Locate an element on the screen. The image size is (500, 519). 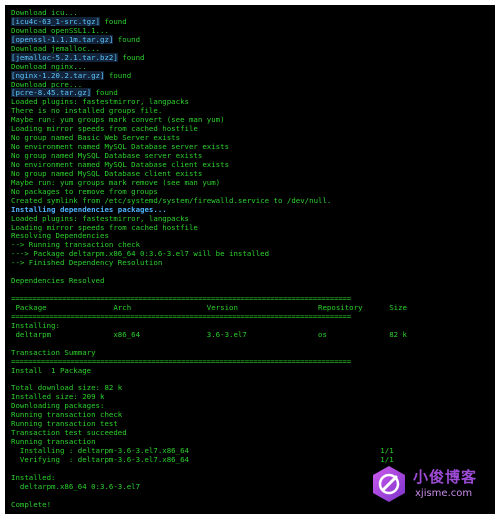
watermark: 小俊博客 xjisme.com is located at coordinates (425, 484).